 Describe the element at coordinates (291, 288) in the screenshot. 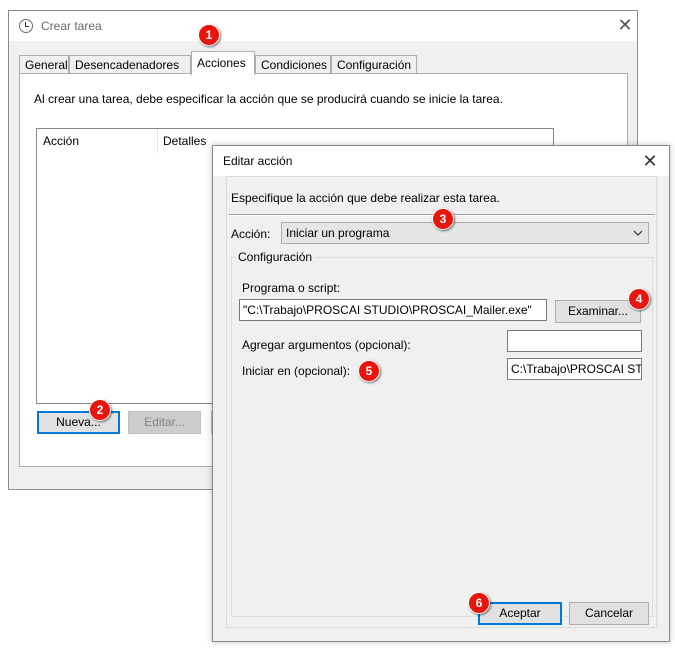

I see `program-label: Programa o script:` at that location.